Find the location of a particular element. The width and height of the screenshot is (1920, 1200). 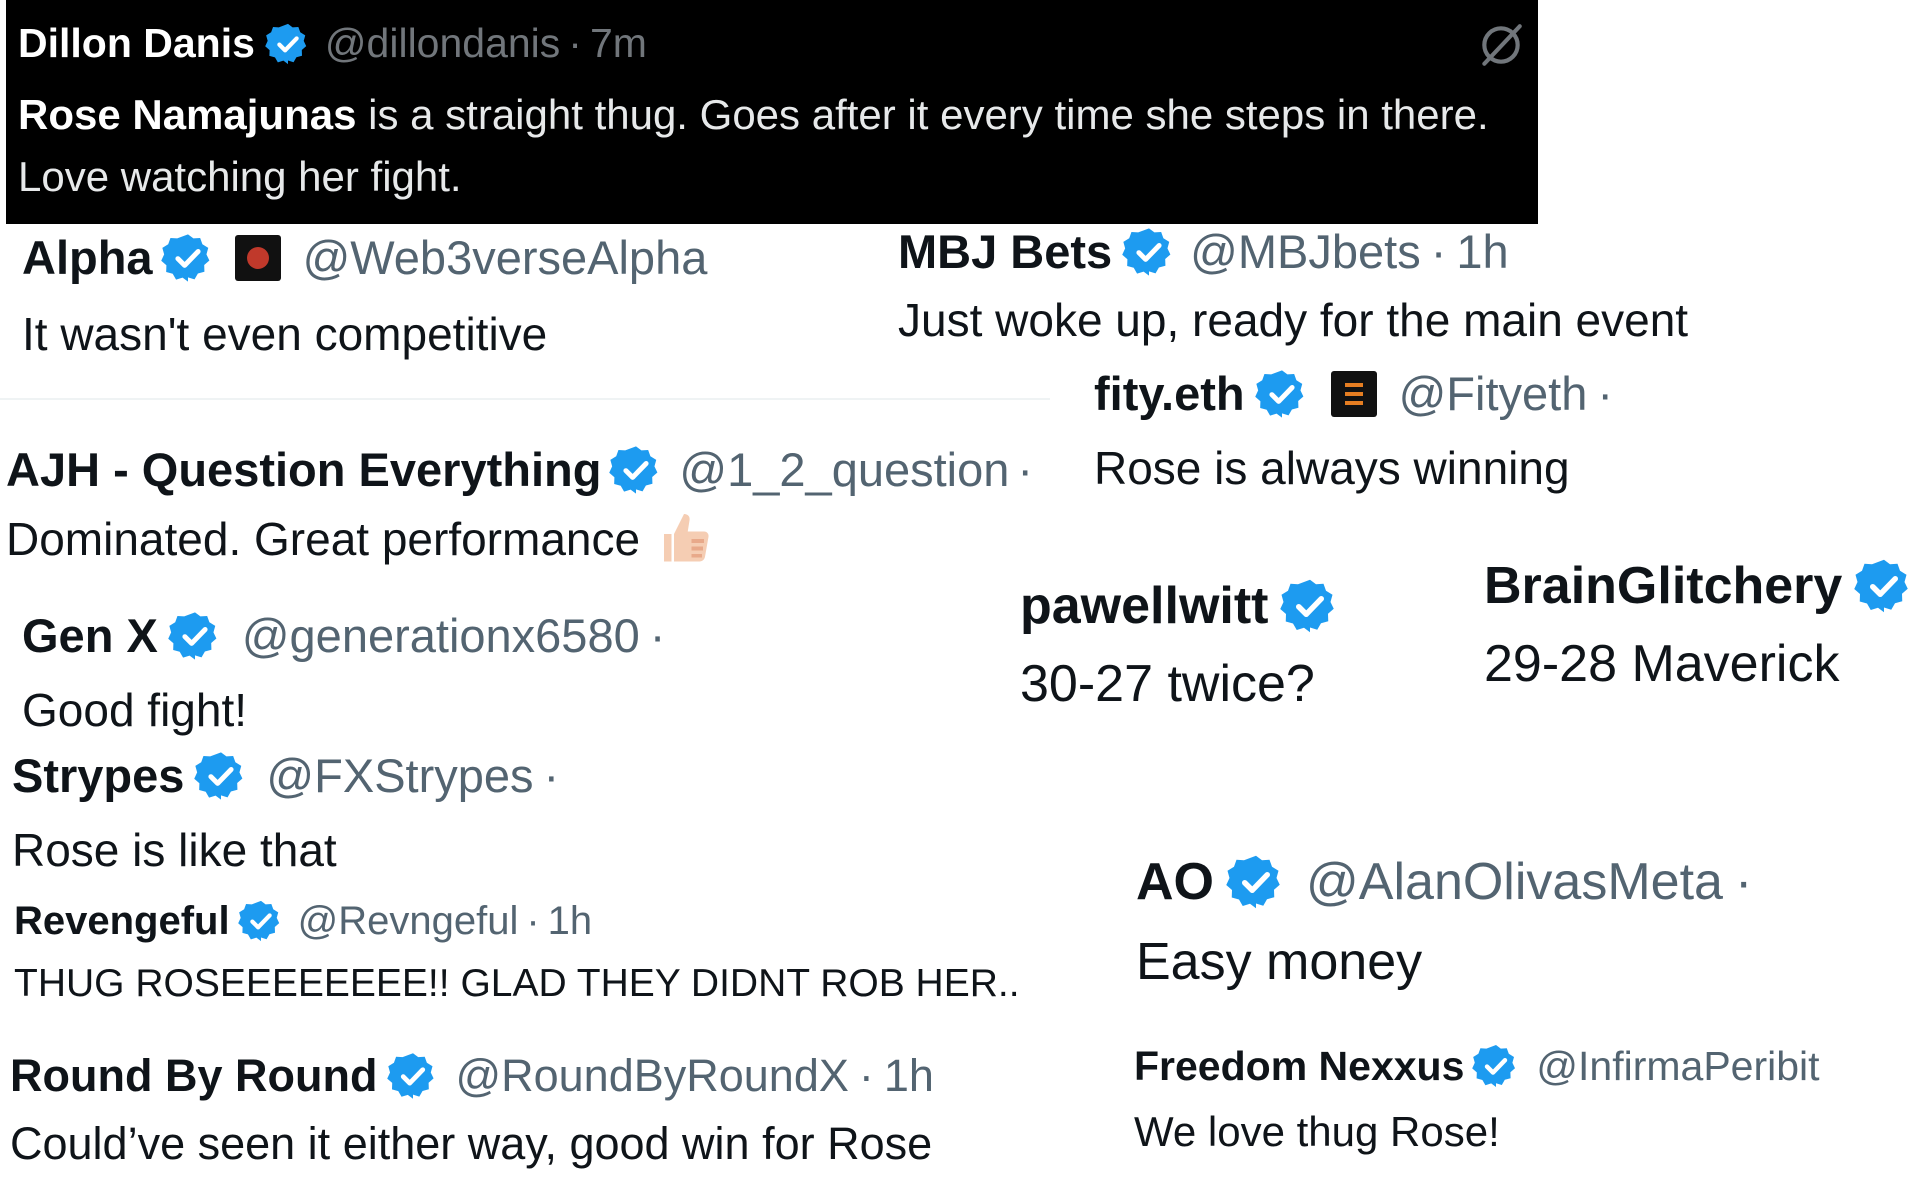

author-name: BrainGlitchery is located at coordinates (1663, 586).